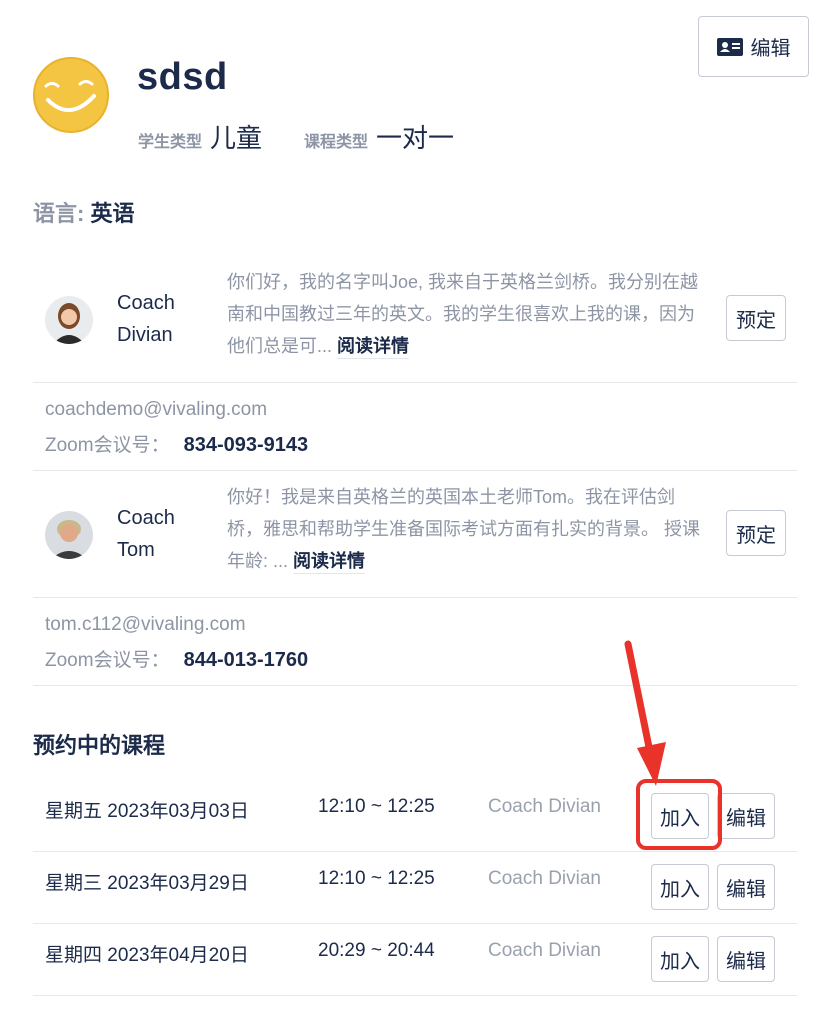  Describe the element at coordinates (246, 445) in the screenshot. I see `zoom-number: 834-093-9143` at that location.